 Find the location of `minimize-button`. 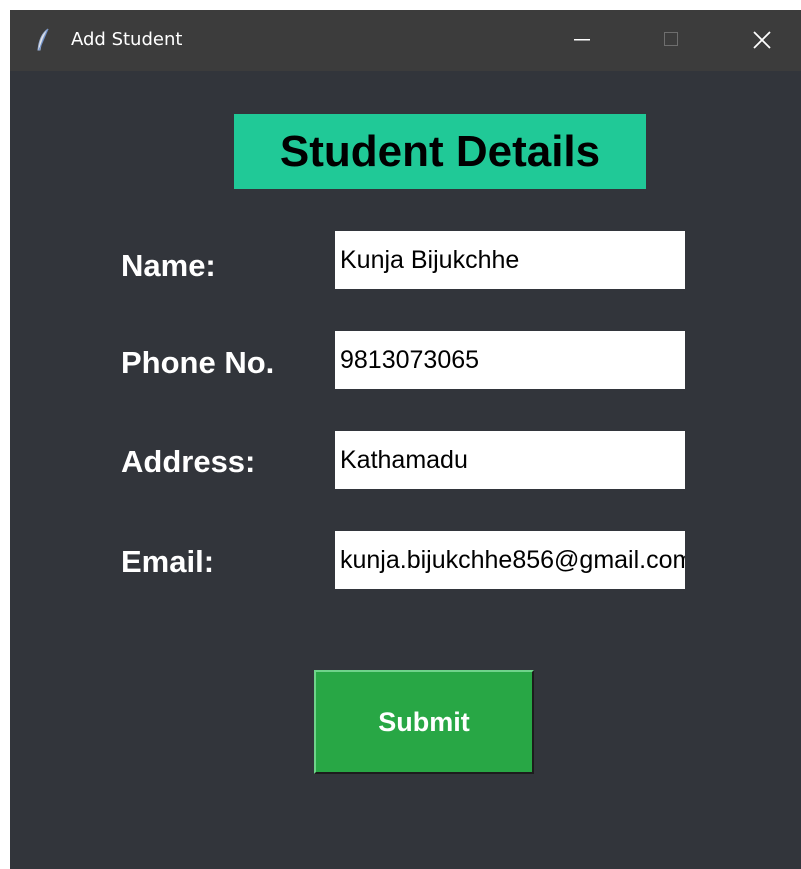

minimize-button is located at coordinates (581, 40).